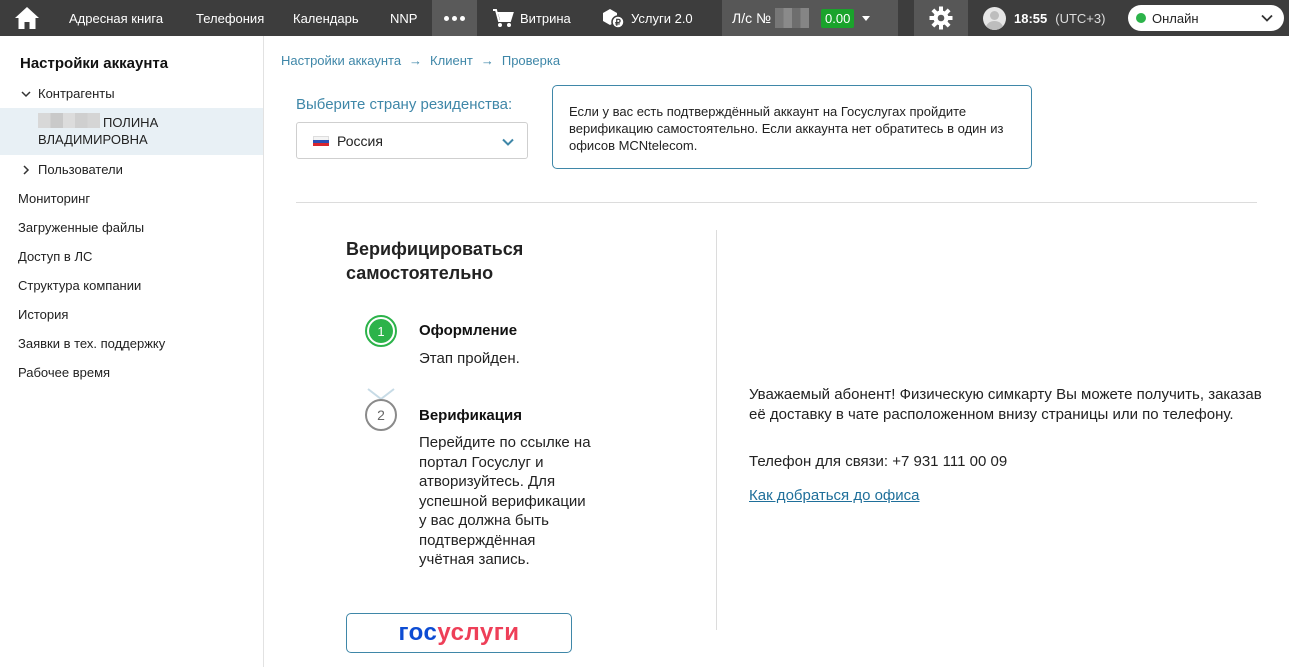 This screenshot has height=667, width=1289. I want to click on breadcrumb-account-settings: Настройки аккаунта, so click(341, 60).